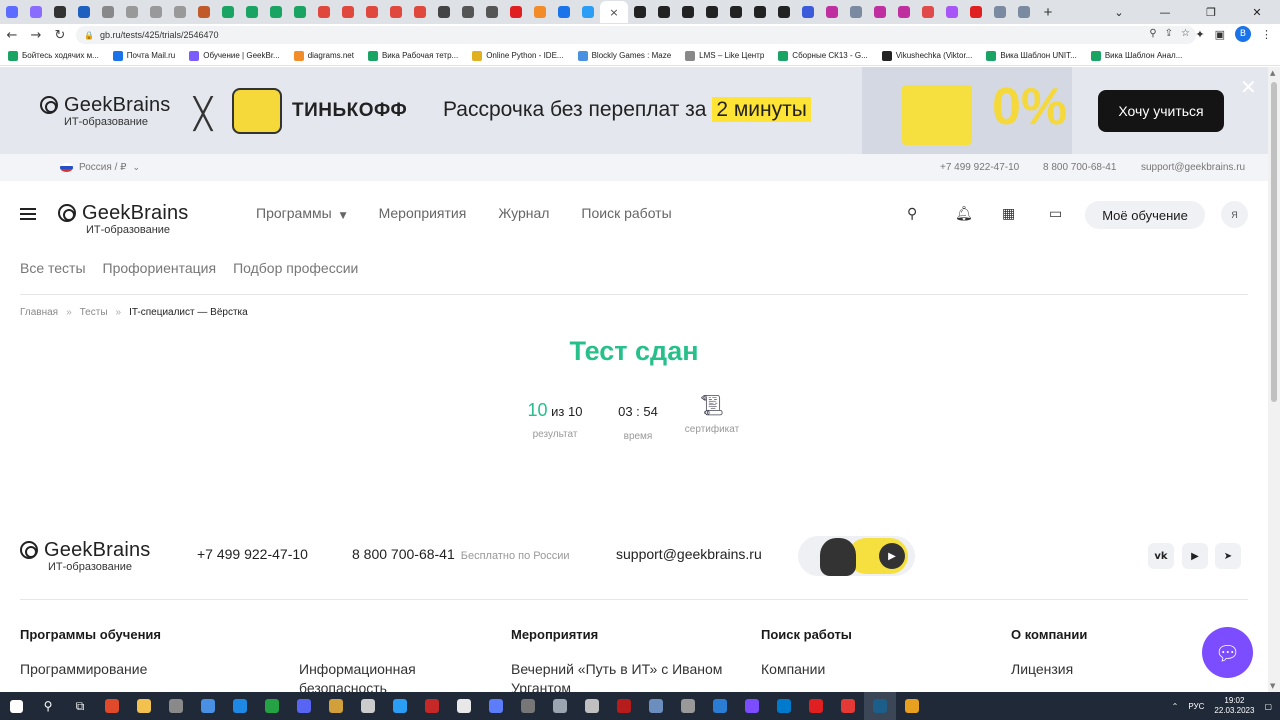 The image size is (1280, 720). I want to click on nav-journal: Журнал, so click(523, 213).